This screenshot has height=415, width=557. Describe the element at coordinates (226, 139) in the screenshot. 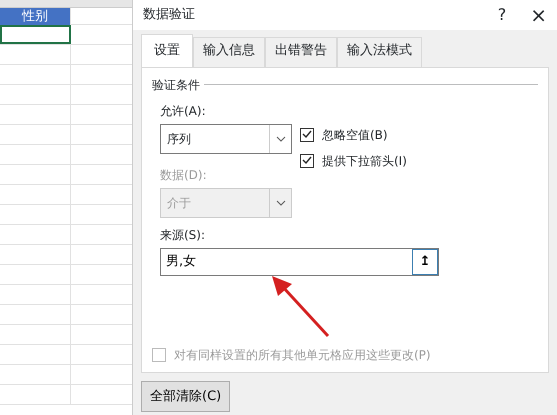

I see `dropdown: 序列` at that location.